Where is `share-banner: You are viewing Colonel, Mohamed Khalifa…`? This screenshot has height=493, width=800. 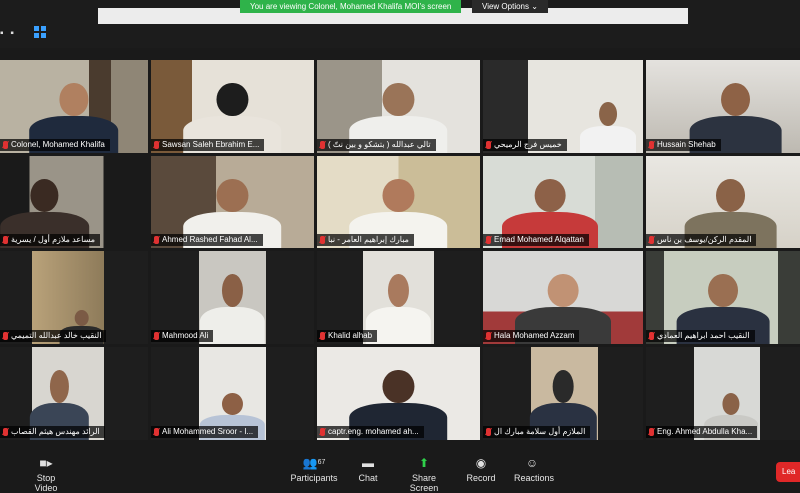
share-banner: You are viewing Colonel, Mohamed Khalifa… is located at coordinates (351, 6).